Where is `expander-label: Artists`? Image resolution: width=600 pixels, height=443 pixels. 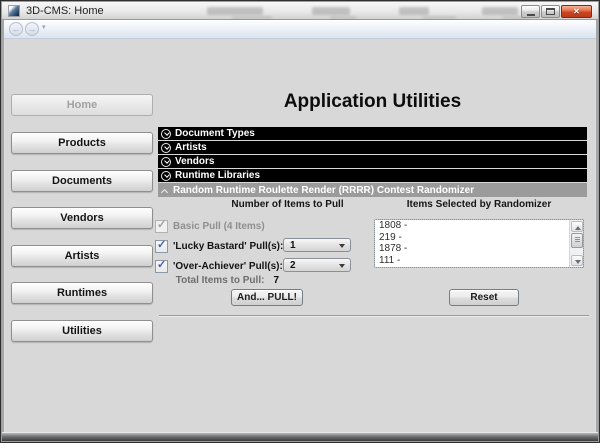
expander-label: Artists is located at coordinates (191, 147).